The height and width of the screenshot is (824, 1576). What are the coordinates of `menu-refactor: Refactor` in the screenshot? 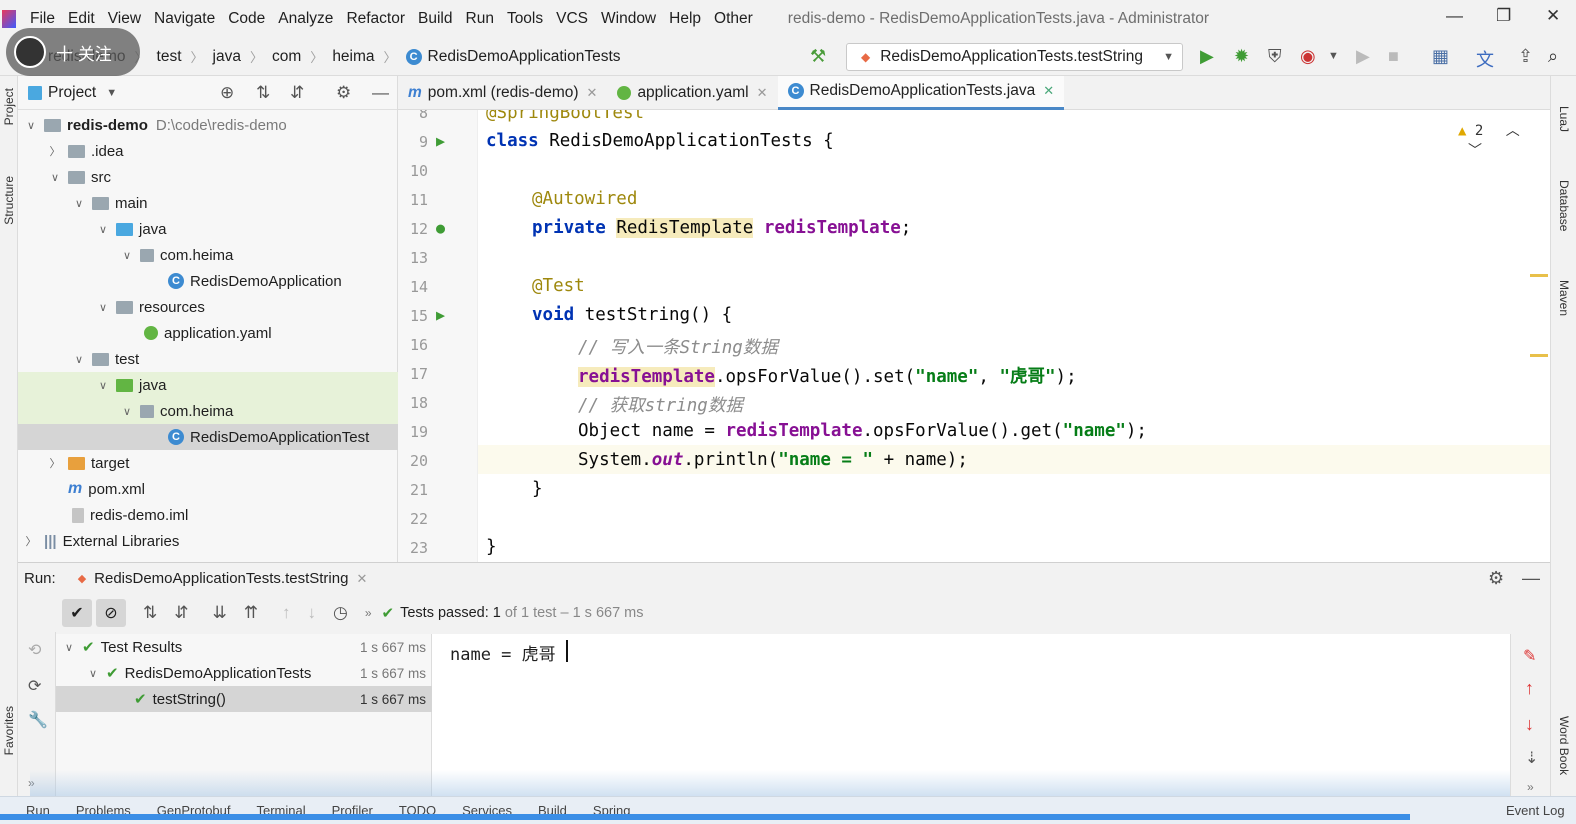 It's located at (375, 19).